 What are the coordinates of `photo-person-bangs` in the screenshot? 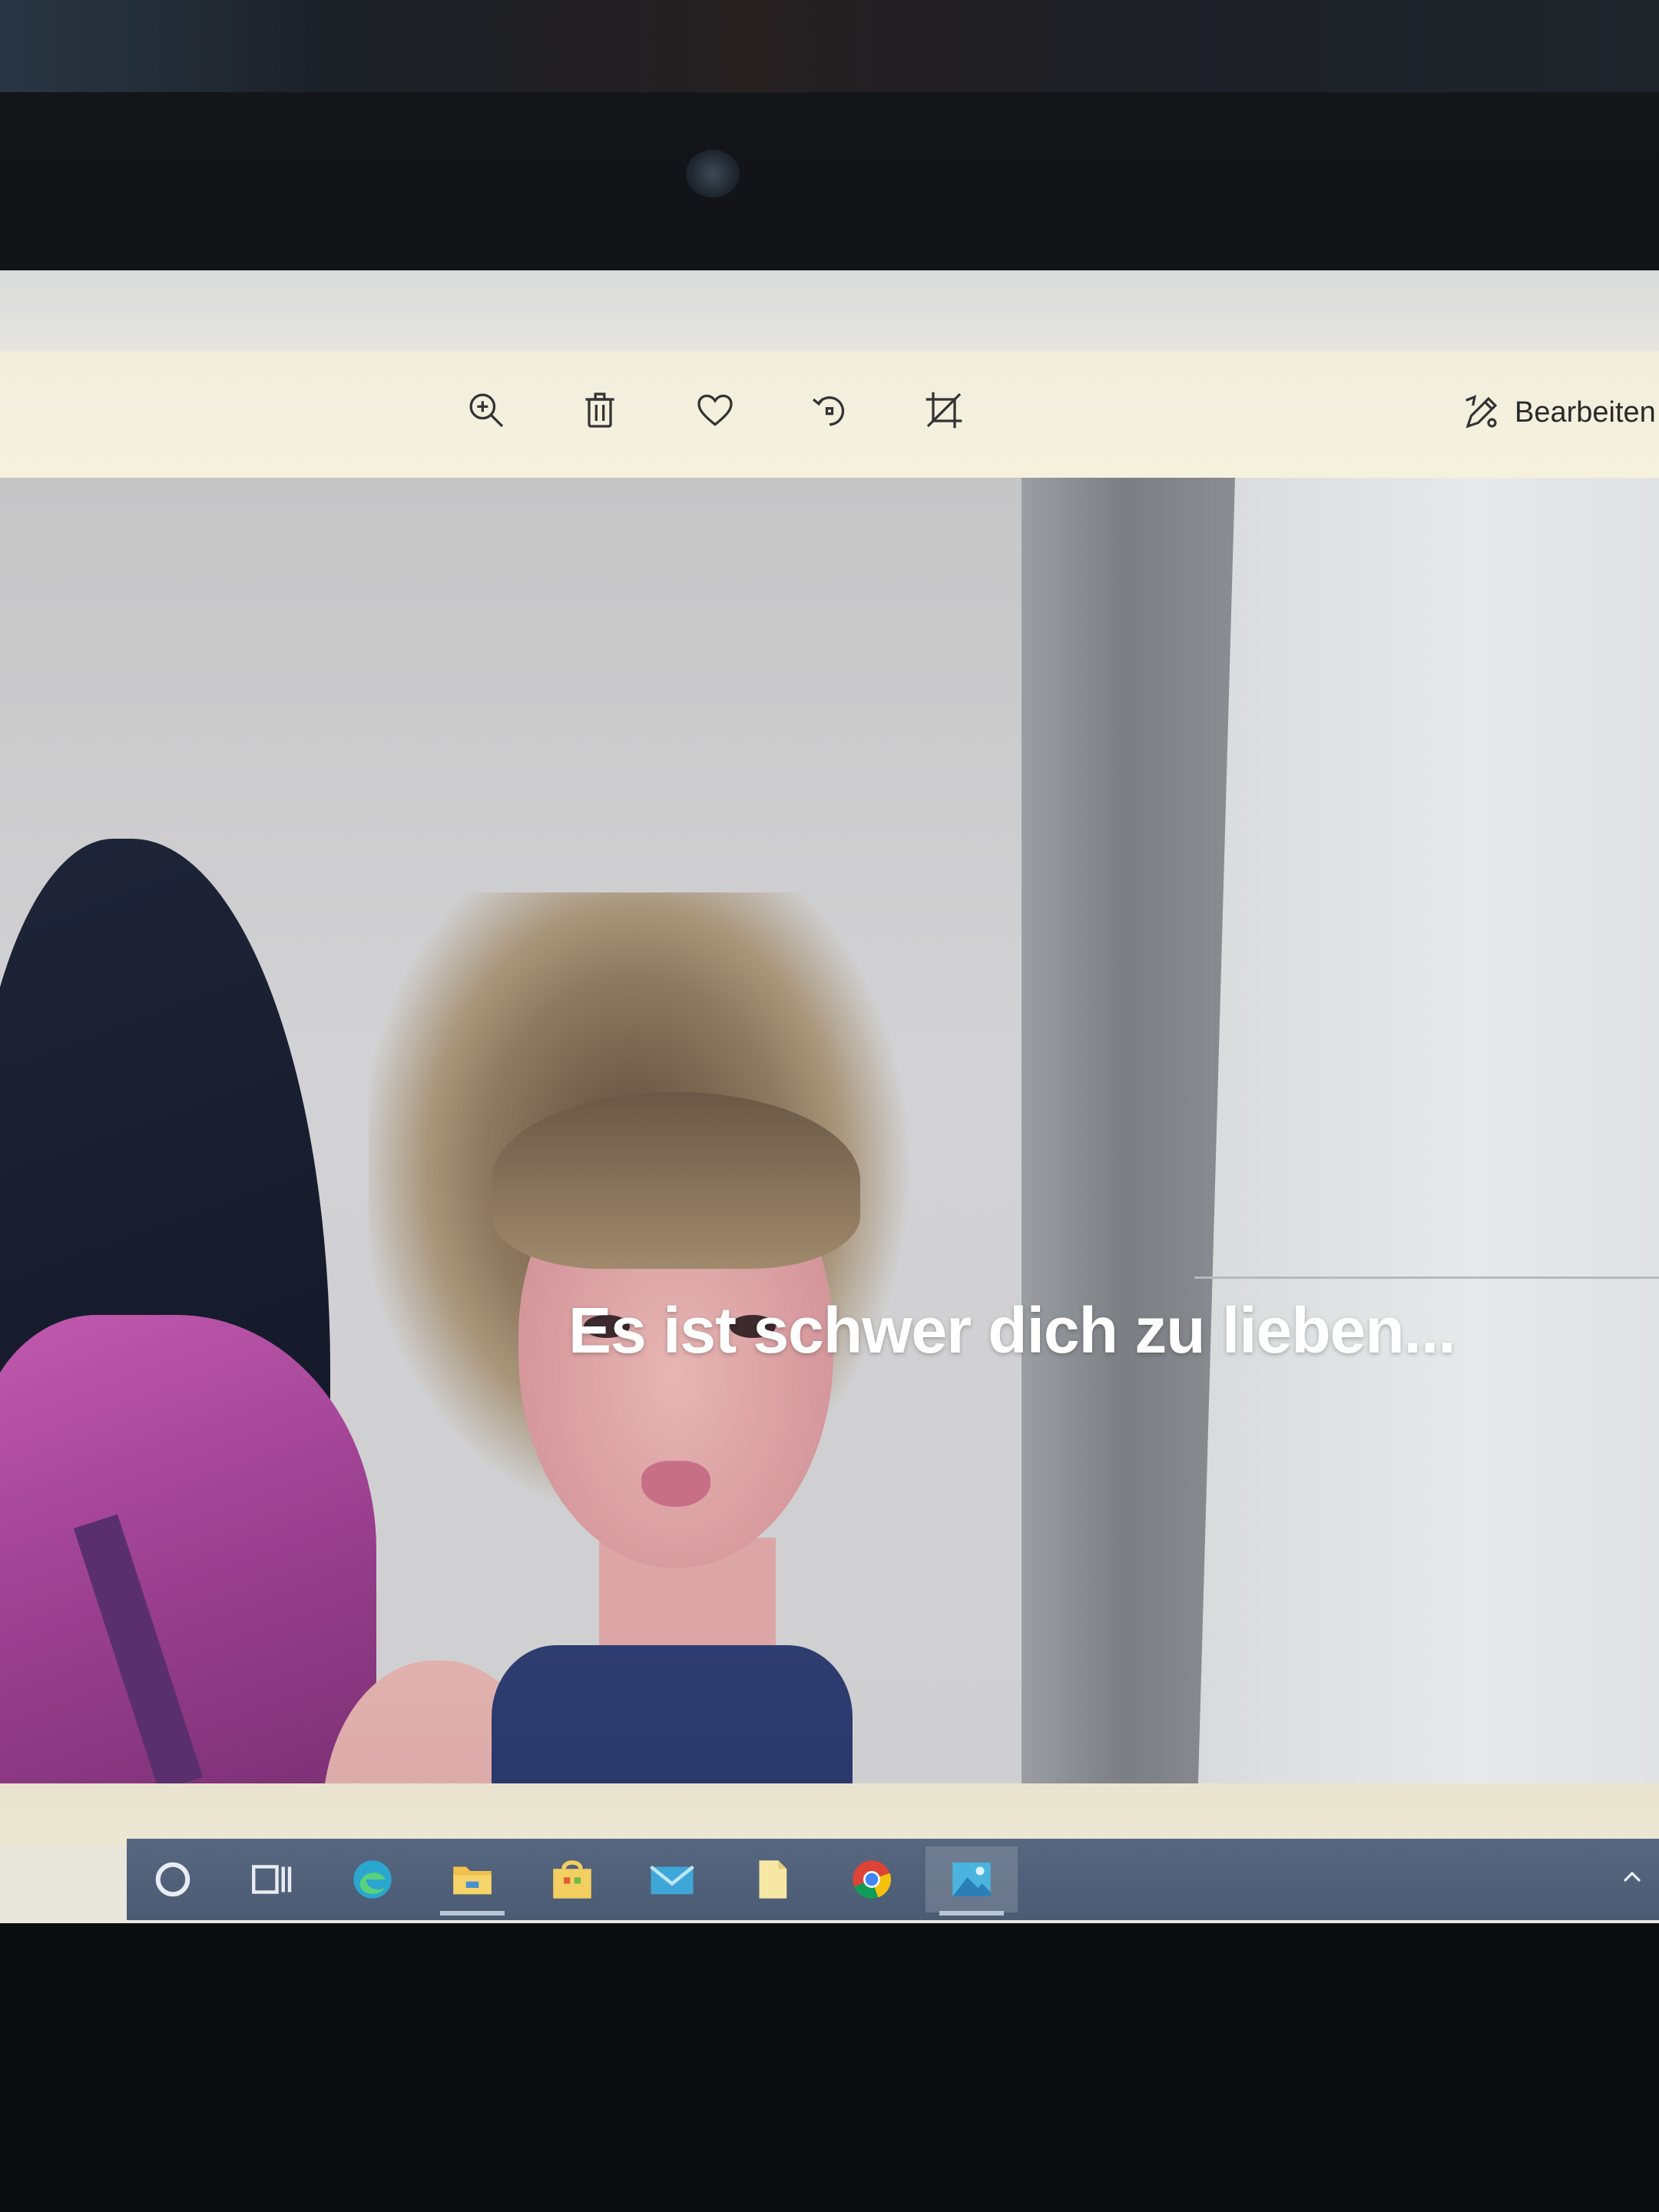 It's located at (676, 1180).